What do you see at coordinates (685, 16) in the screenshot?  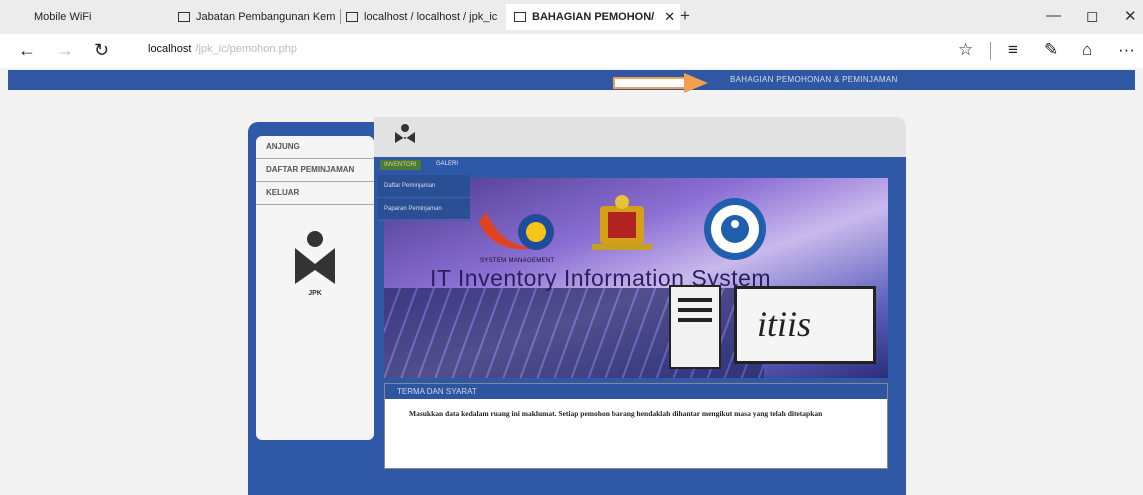 I see `new-tab-button: +` at bounding box center [685, 16].